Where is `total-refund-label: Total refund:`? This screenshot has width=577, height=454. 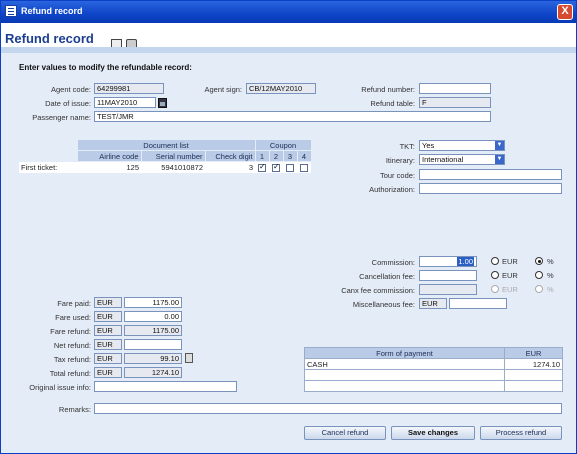 total-refund-label: Total refund: is located at coordinates (70, 373).